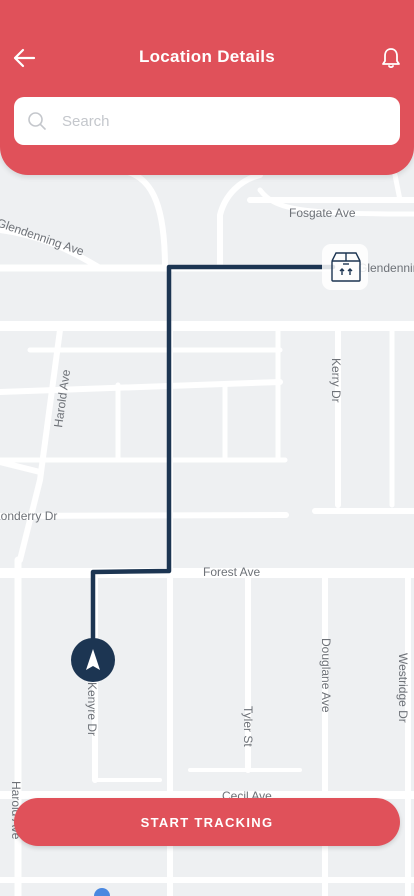 This screenshot has width=414, height=896. What do you see at coordinates (92, 709) in the screenshot?
I see `street-label-kenyre: Kenyre Dr` at bounding box center [92, 709].